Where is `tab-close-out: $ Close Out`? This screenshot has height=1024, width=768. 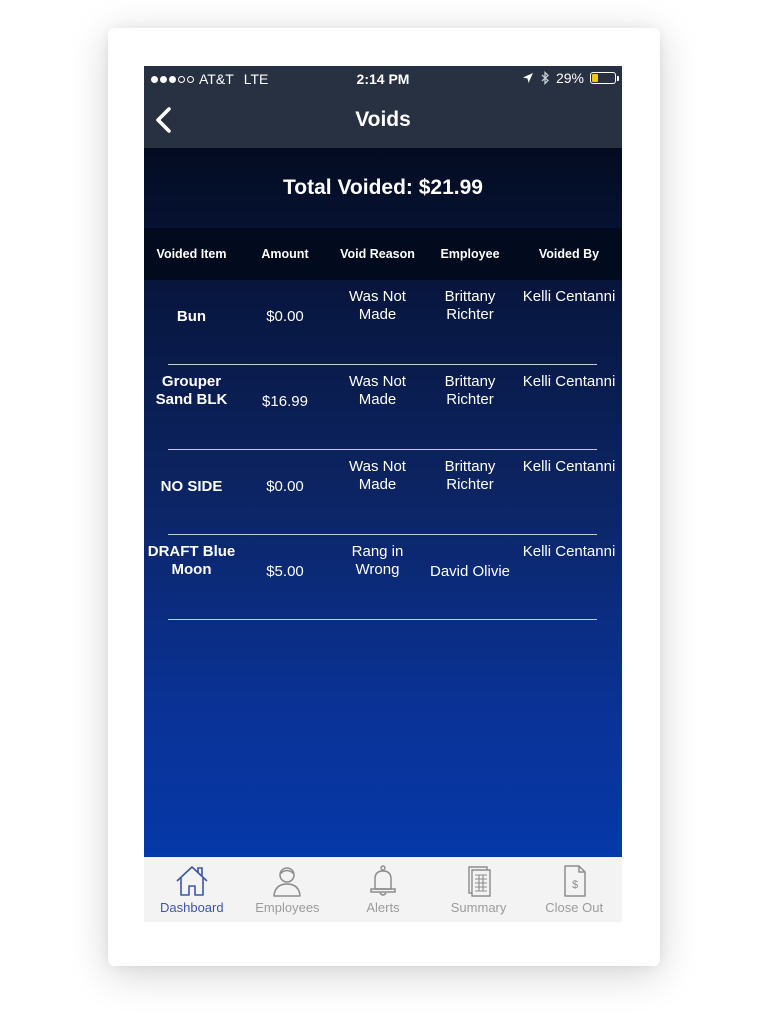 tab-close-out: $ Close Out is located at coordinates (574, 889).